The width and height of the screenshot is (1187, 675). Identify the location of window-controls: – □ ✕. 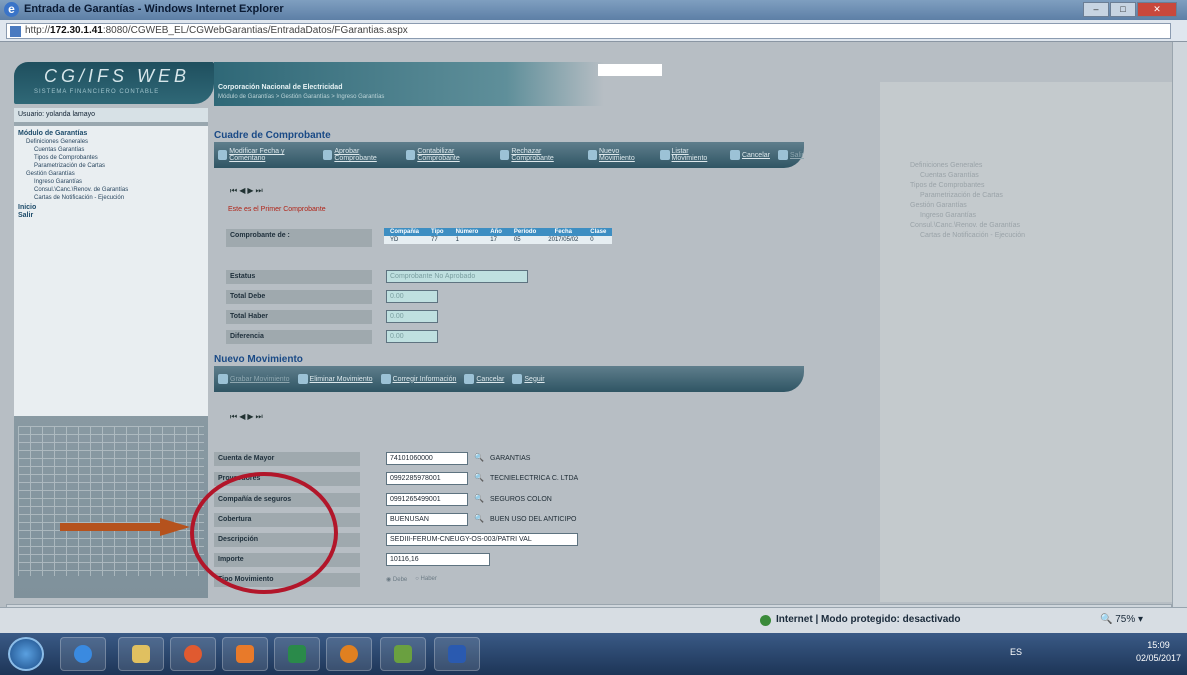
(1130, 9).